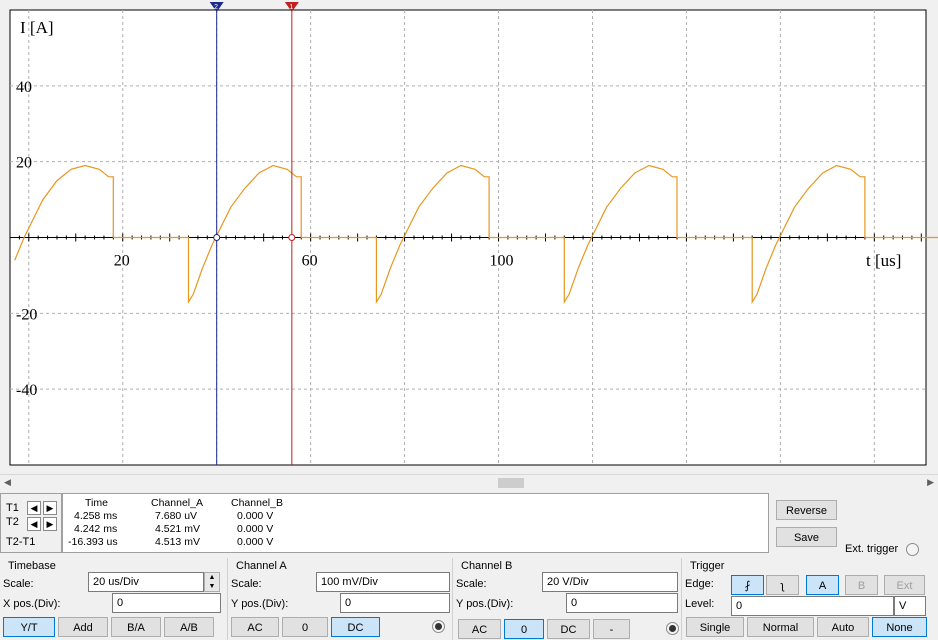 Image resolution: width=938 pixels, height=640 pixels. I want to click on t1-left-button: ◀, so click(34, 508).